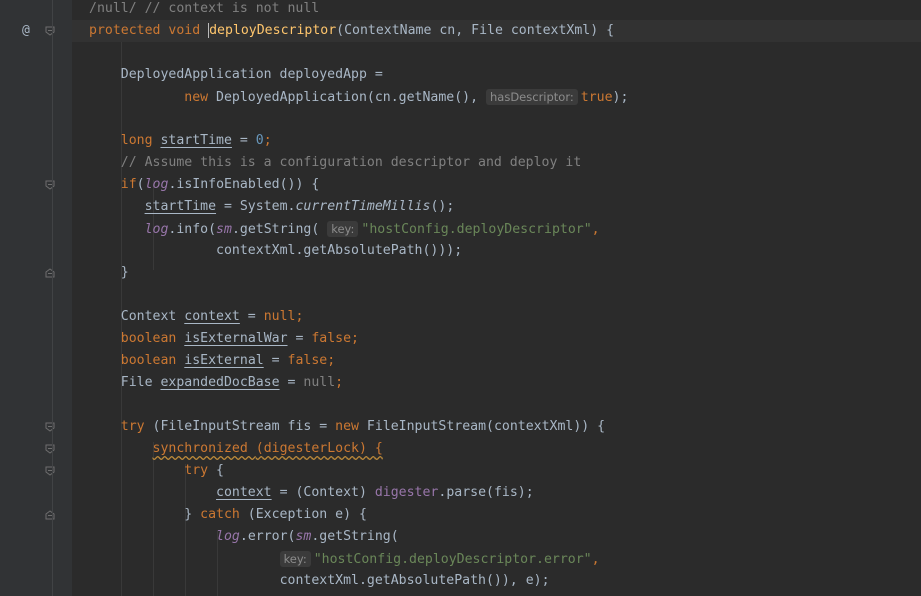 This screenshot has width=921, height=596. I want to click on code-line: key: "hostConfig.deployDescriptor.error",, so click(496, 559).